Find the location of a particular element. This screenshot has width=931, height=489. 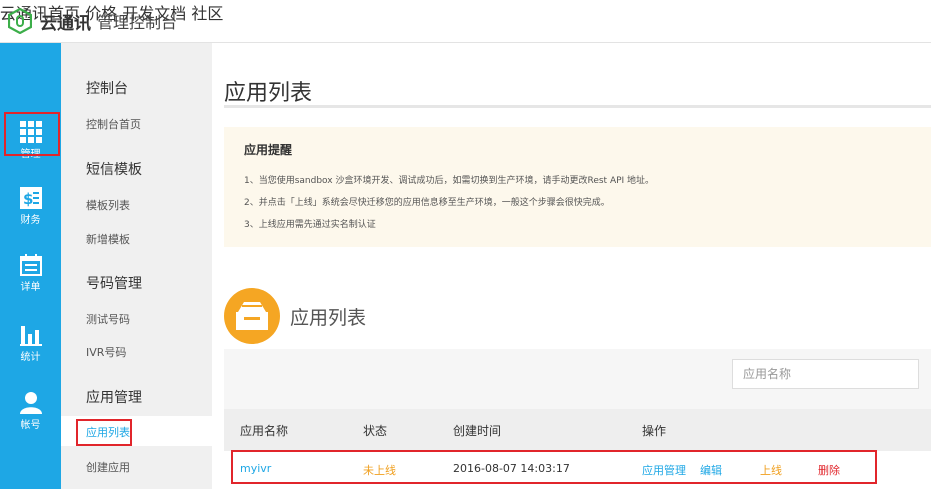

icon-sidebar: 管理 $ 财务 详单 统计 帐号 is located at coordinates (30, 266).